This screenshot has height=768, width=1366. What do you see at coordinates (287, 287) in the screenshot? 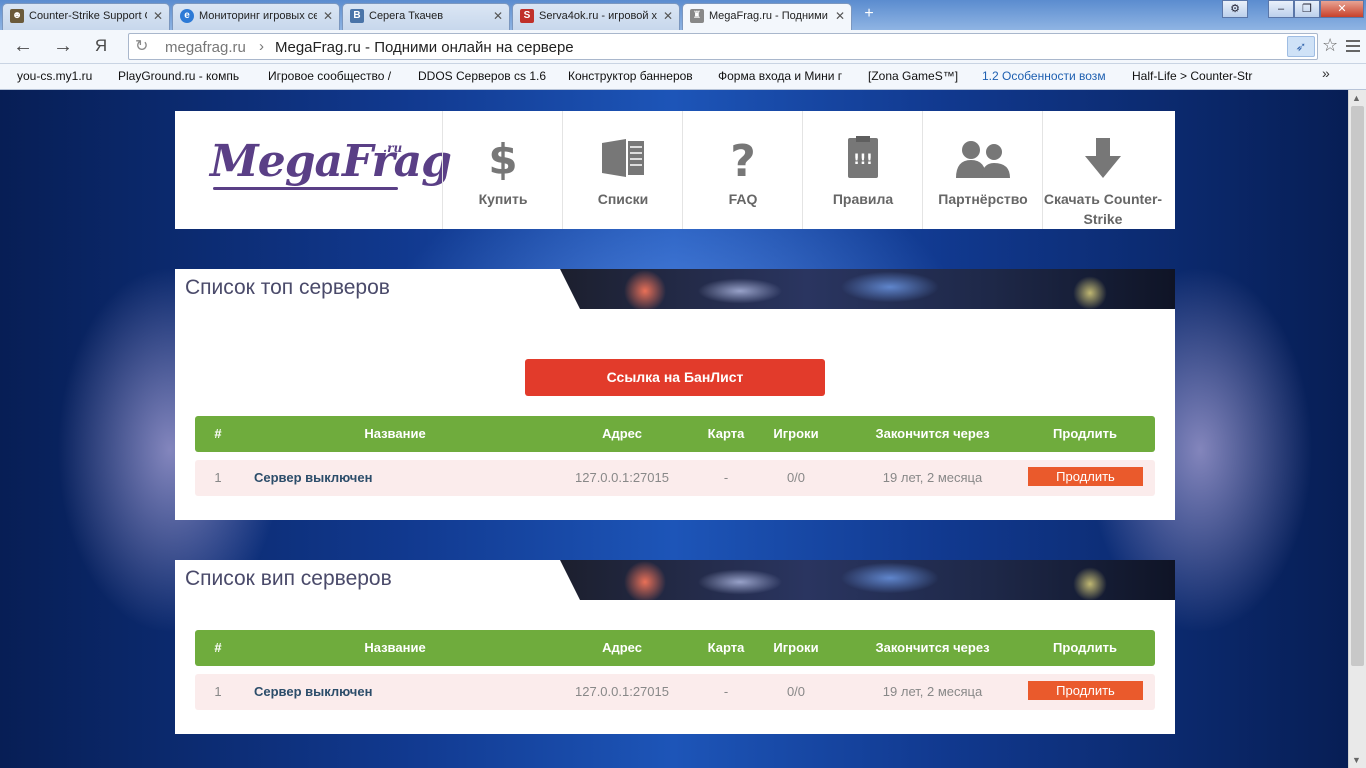
I see `panel-title: Список топ серверов` at bounding box center [287, 287].